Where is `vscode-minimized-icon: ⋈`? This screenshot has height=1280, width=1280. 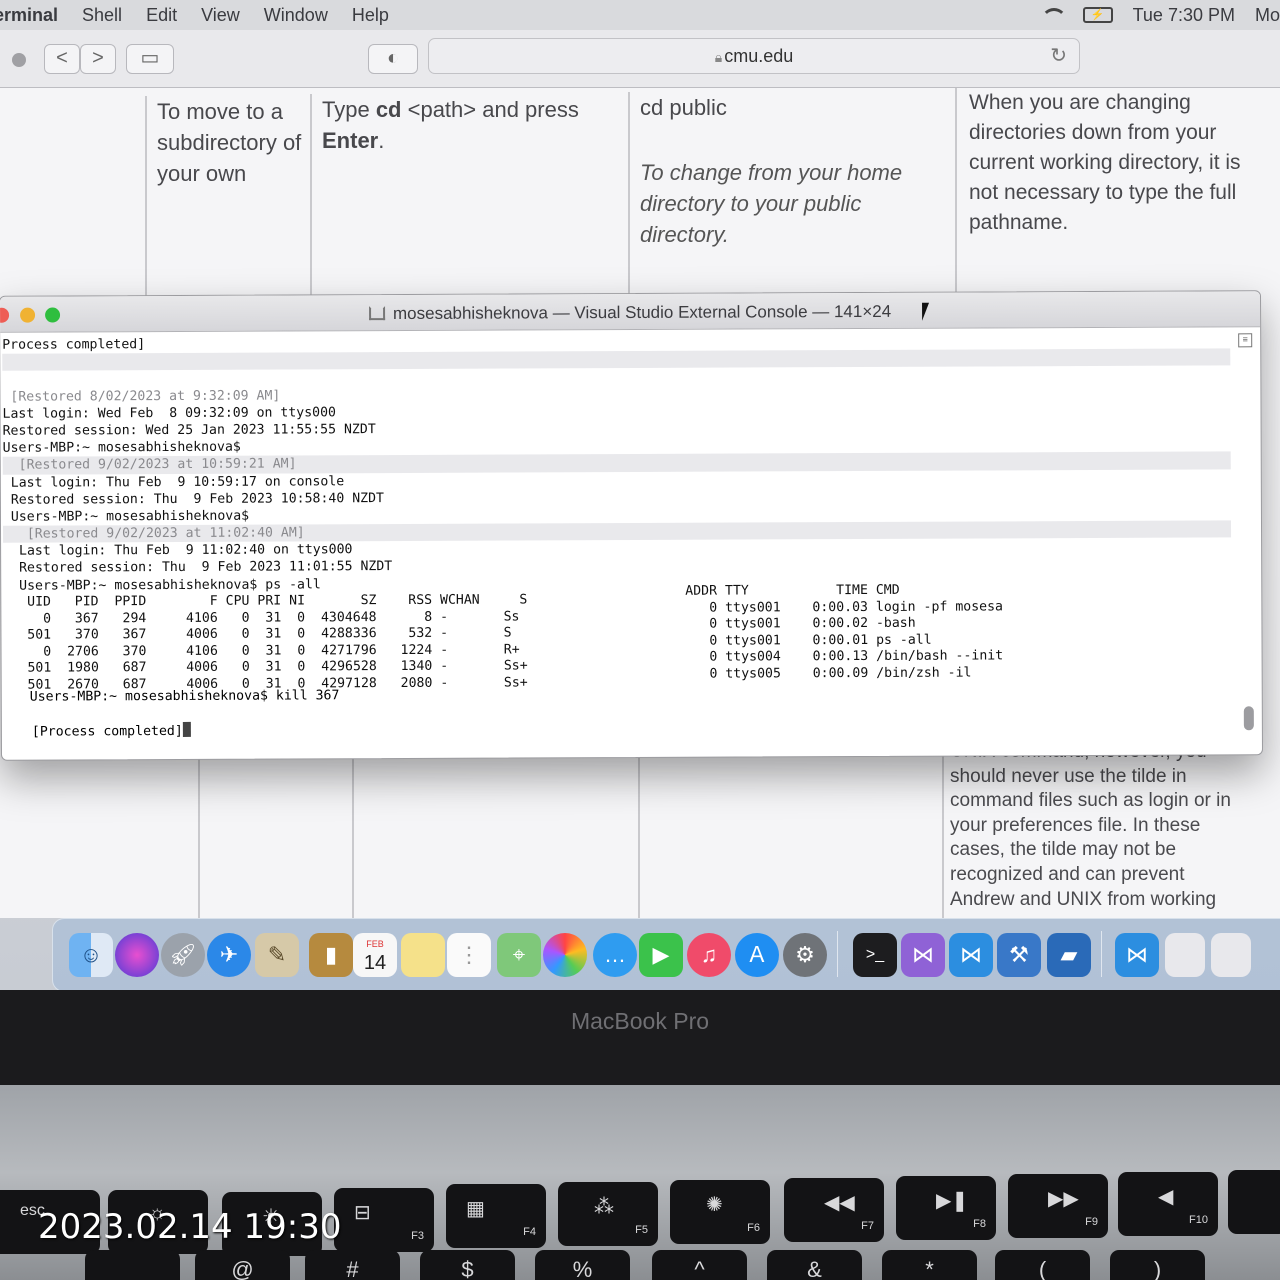 vscode-minimized-icon: ⋈ is located at coordinates (1137, 955).